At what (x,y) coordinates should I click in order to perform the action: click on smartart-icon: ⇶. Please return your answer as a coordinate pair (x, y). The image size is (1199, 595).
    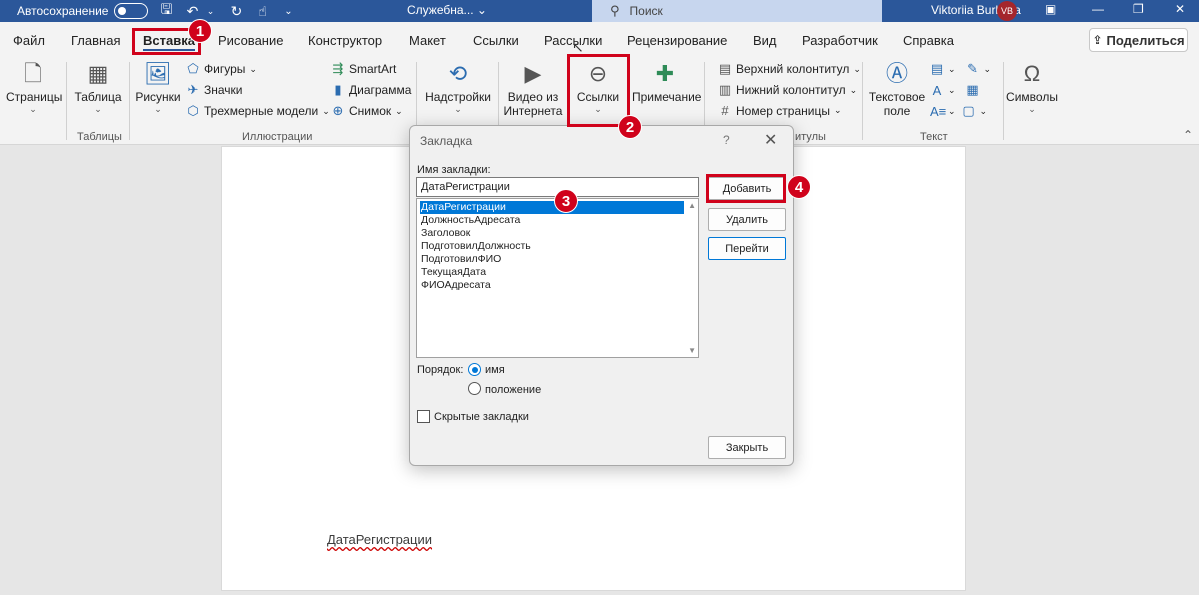
    Looking at the image, I should click on (338, 68).